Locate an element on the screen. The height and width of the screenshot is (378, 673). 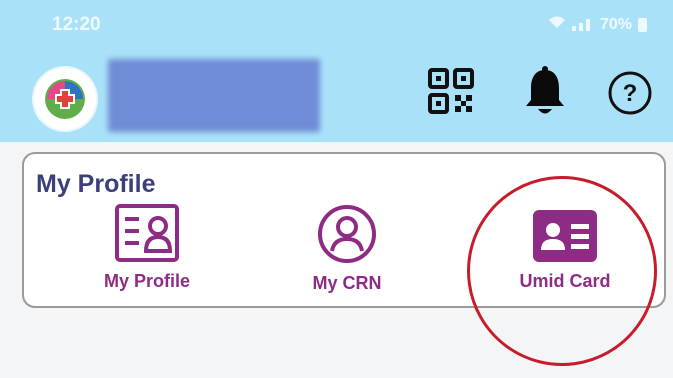
help-icon: ? is located at coordinates (630, 93).